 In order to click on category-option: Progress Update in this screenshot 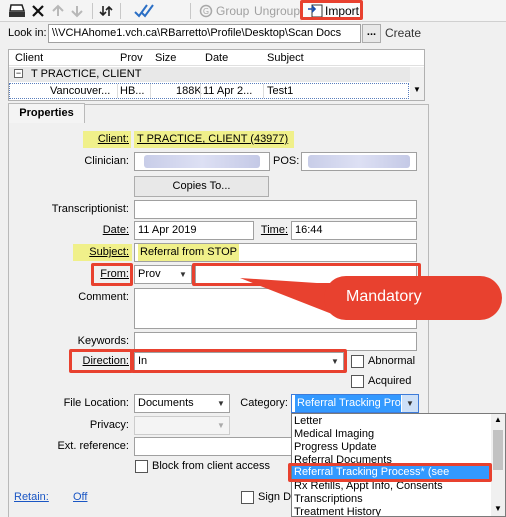, I will do `click(335, 447)`.